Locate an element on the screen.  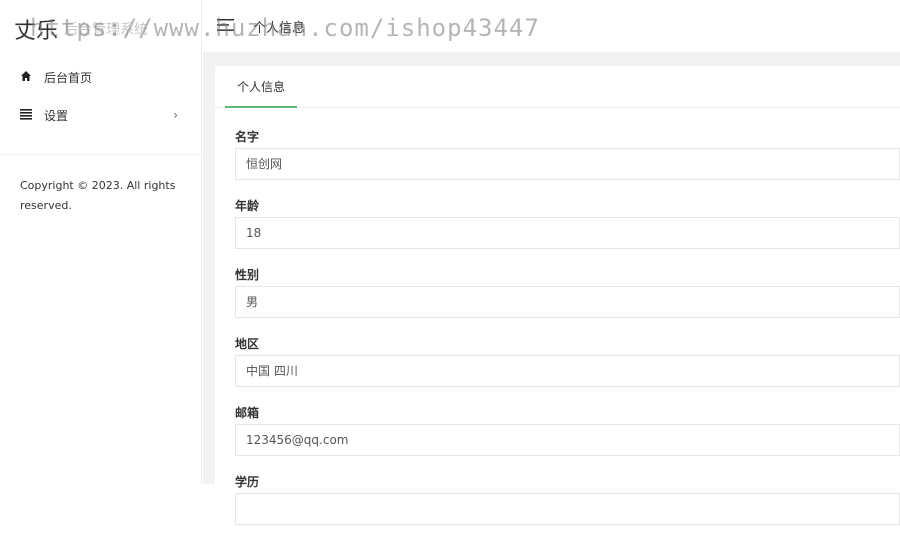
tab-profile: 个人信息 is located at coordinates (261, 87).